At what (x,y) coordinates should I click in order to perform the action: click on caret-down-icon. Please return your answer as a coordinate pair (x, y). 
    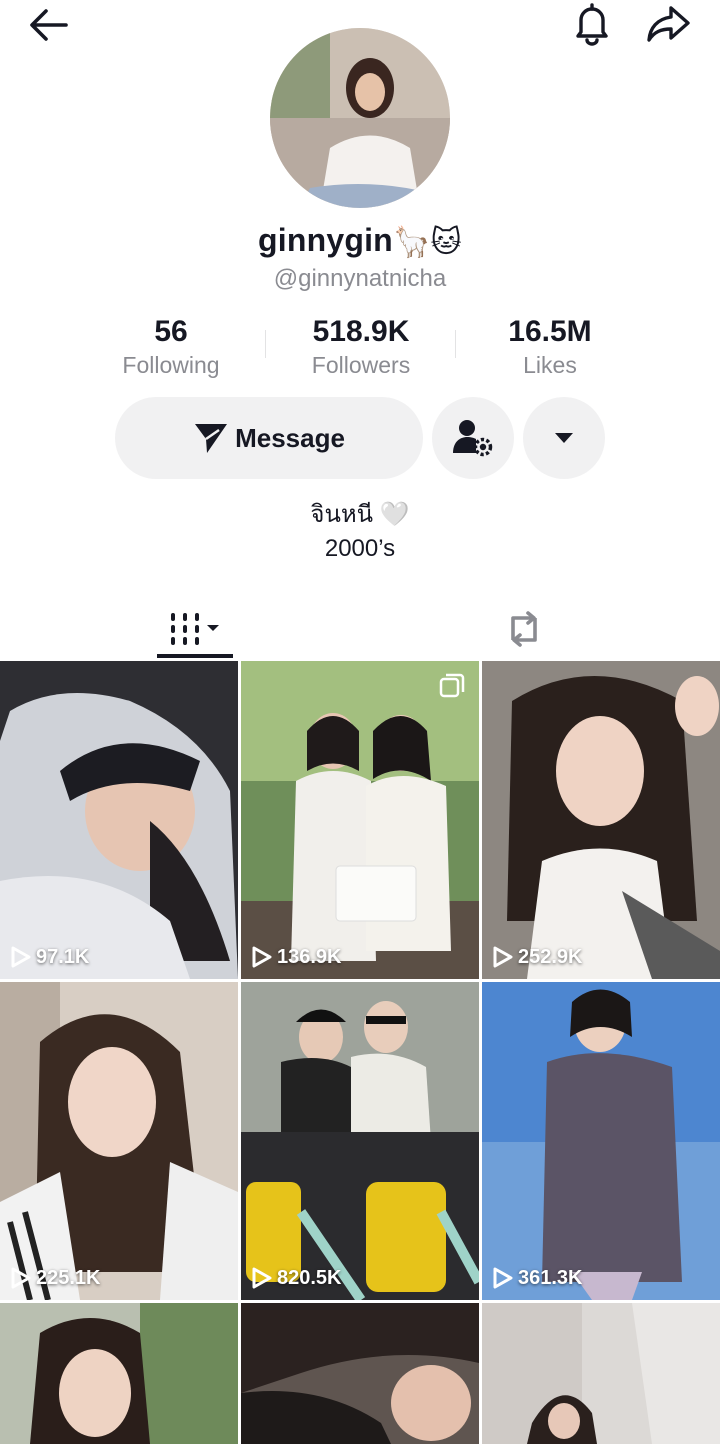
    Looking at the image, I should click on (564, 438).